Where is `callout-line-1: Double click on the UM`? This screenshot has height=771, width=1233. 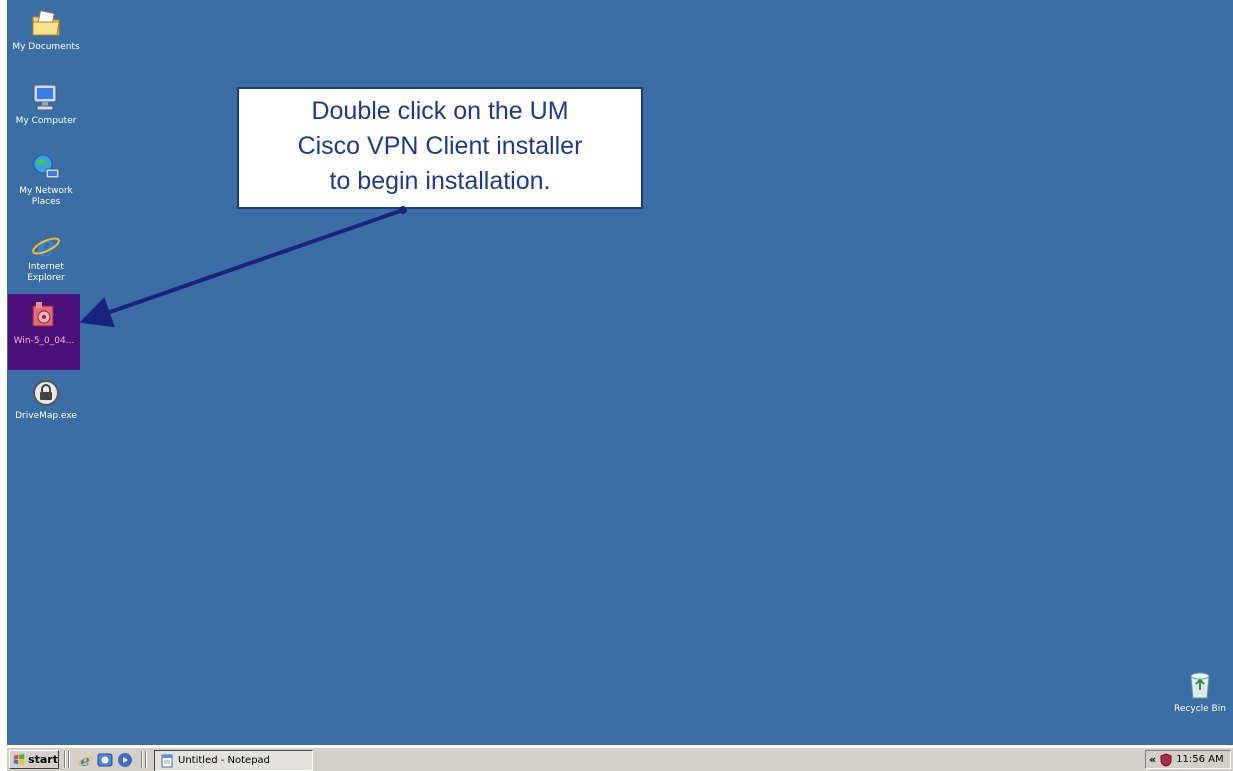
callout-line-1: Double click on the UM is located at coordinates (440, 111).